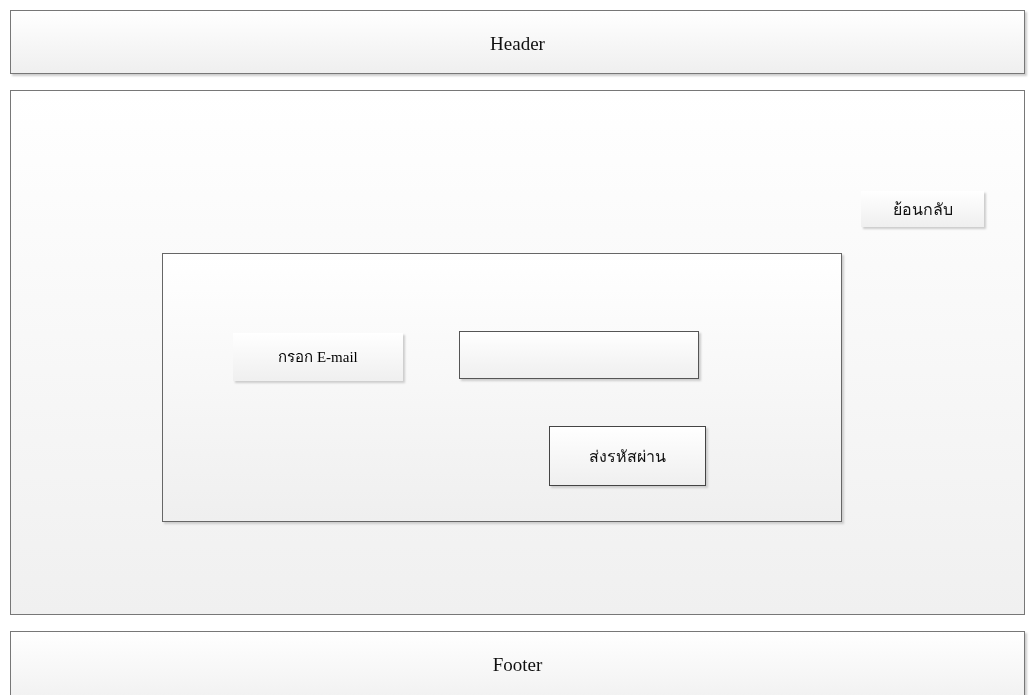 The image size is (1035, 695). What do you see at coordinates (318, 357) in the screenshot?
I see `email-label: กรอก E-mail` at bounding box center [318, 357].